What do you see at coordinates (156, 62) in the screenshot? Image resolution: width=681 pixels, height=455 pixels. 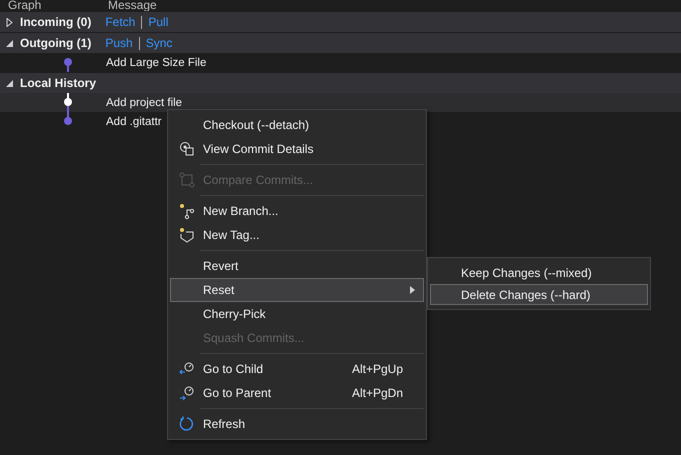 I see `commit-message: Add Large Size File` at bounding box center [156, 62].